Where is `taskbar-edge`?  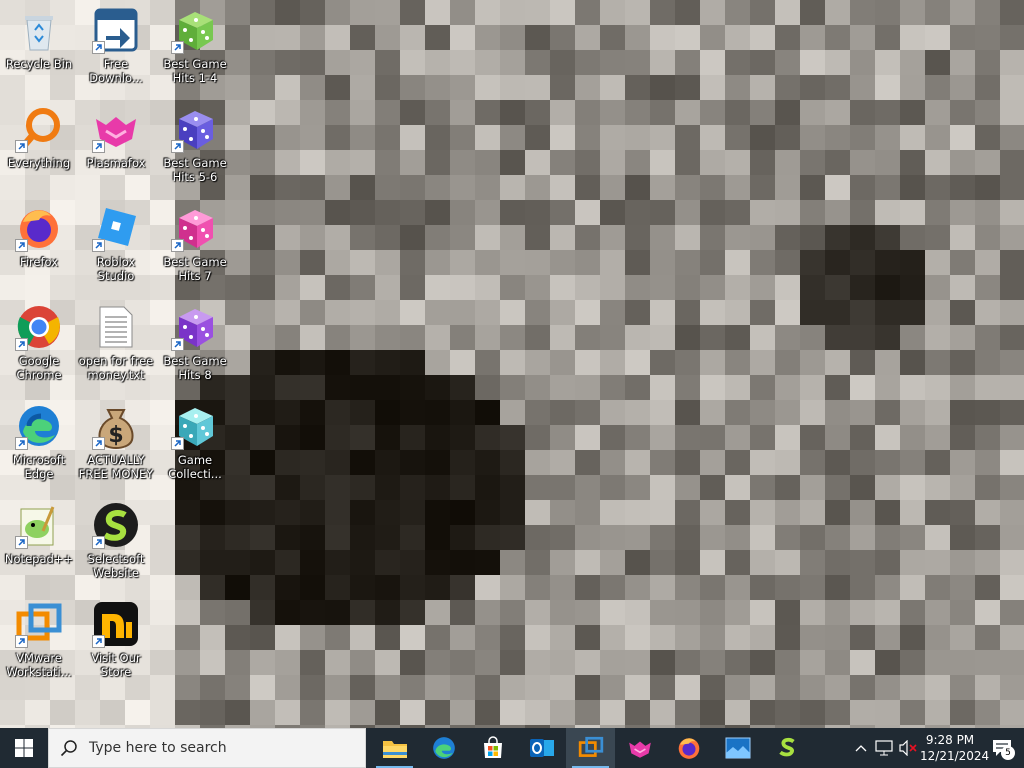 taskbar-edge is located at coordinates (443, 748).